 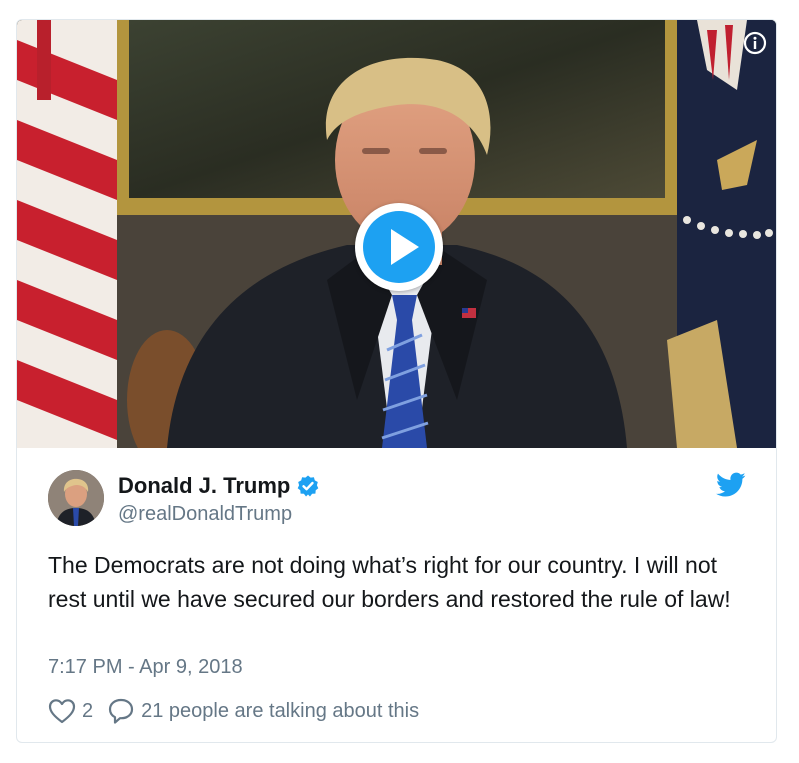 I want to click on conversation-count-label: 21 people are talking about this, so click(x=280, y=710).